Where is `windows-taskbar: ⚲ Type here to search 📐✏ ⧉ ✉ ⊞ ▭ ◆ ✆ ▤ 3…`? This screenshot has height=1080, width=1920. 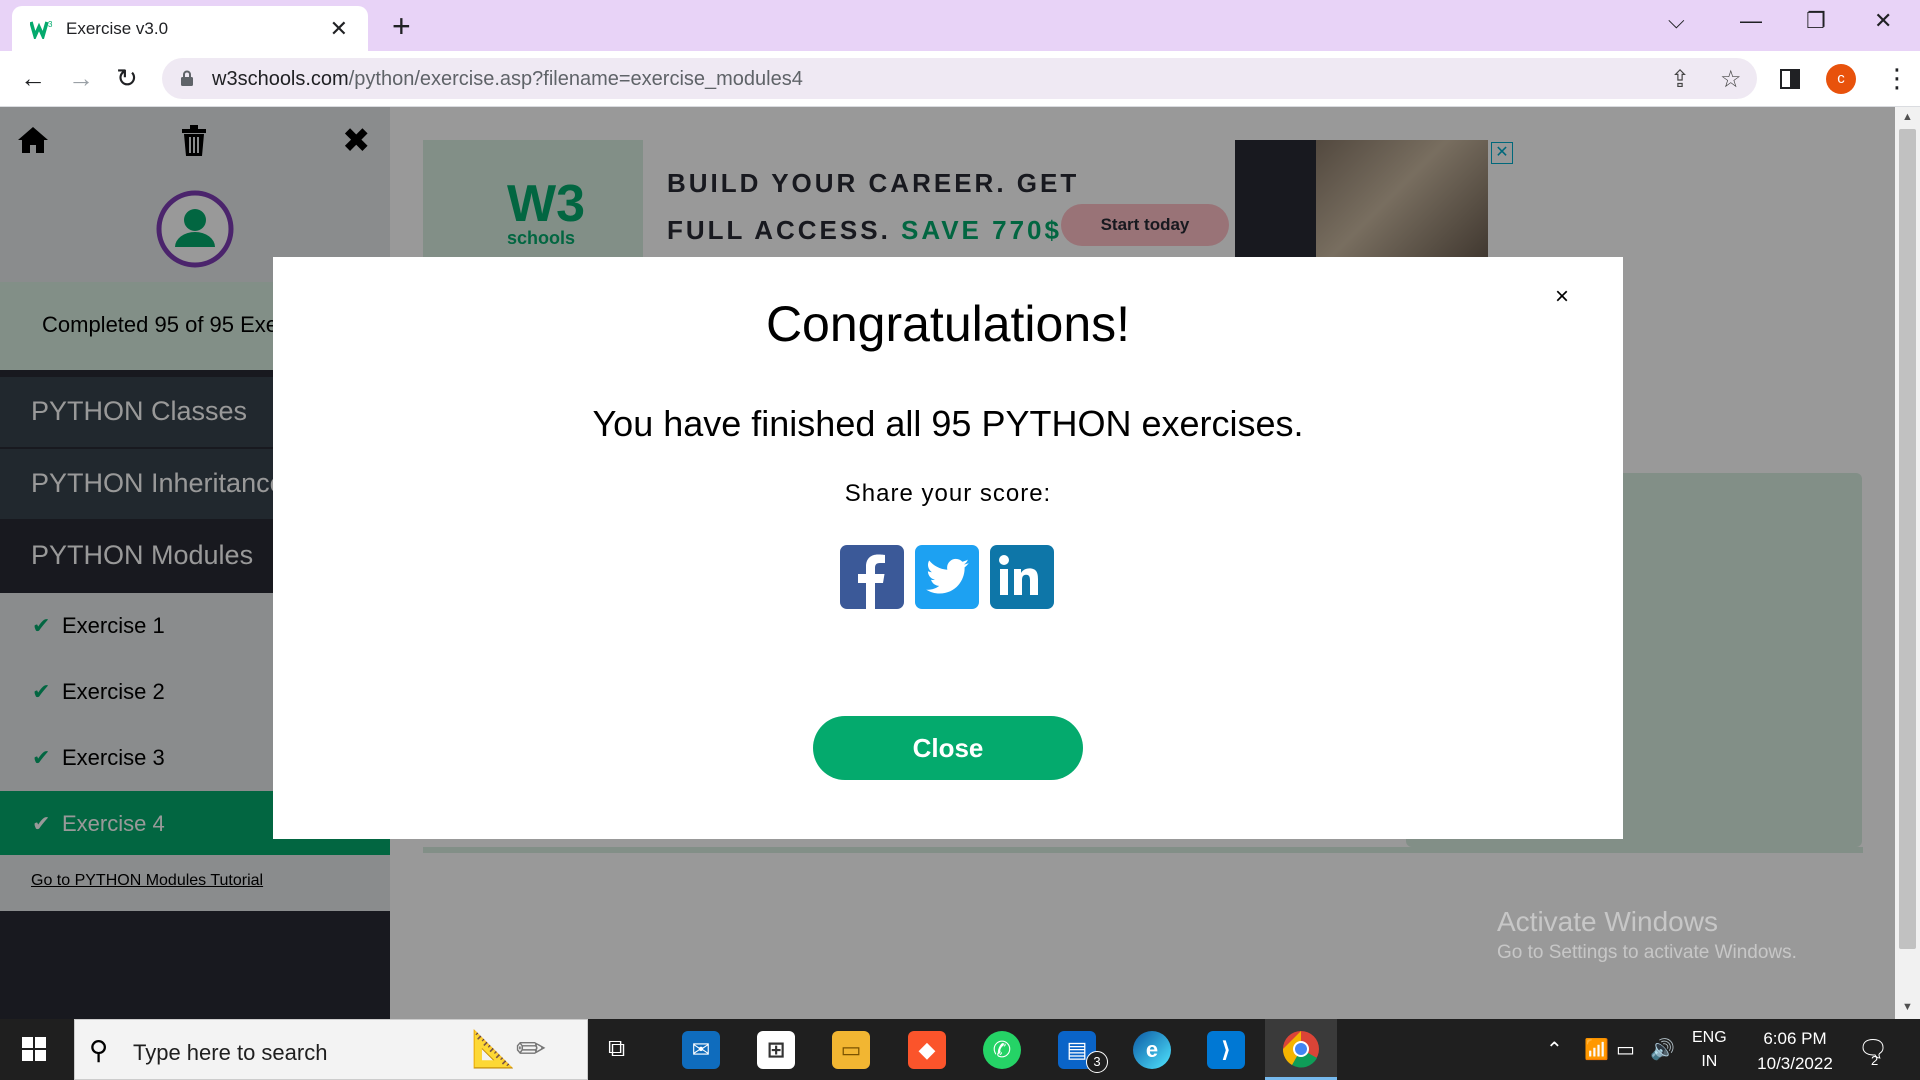 windows-taskbar: ⚲ Type here to search 📐✏ ⧉ ✉ ⊞ ▭ ◆ ✆ ▤ 3… is located at coordinates (960, 1049).